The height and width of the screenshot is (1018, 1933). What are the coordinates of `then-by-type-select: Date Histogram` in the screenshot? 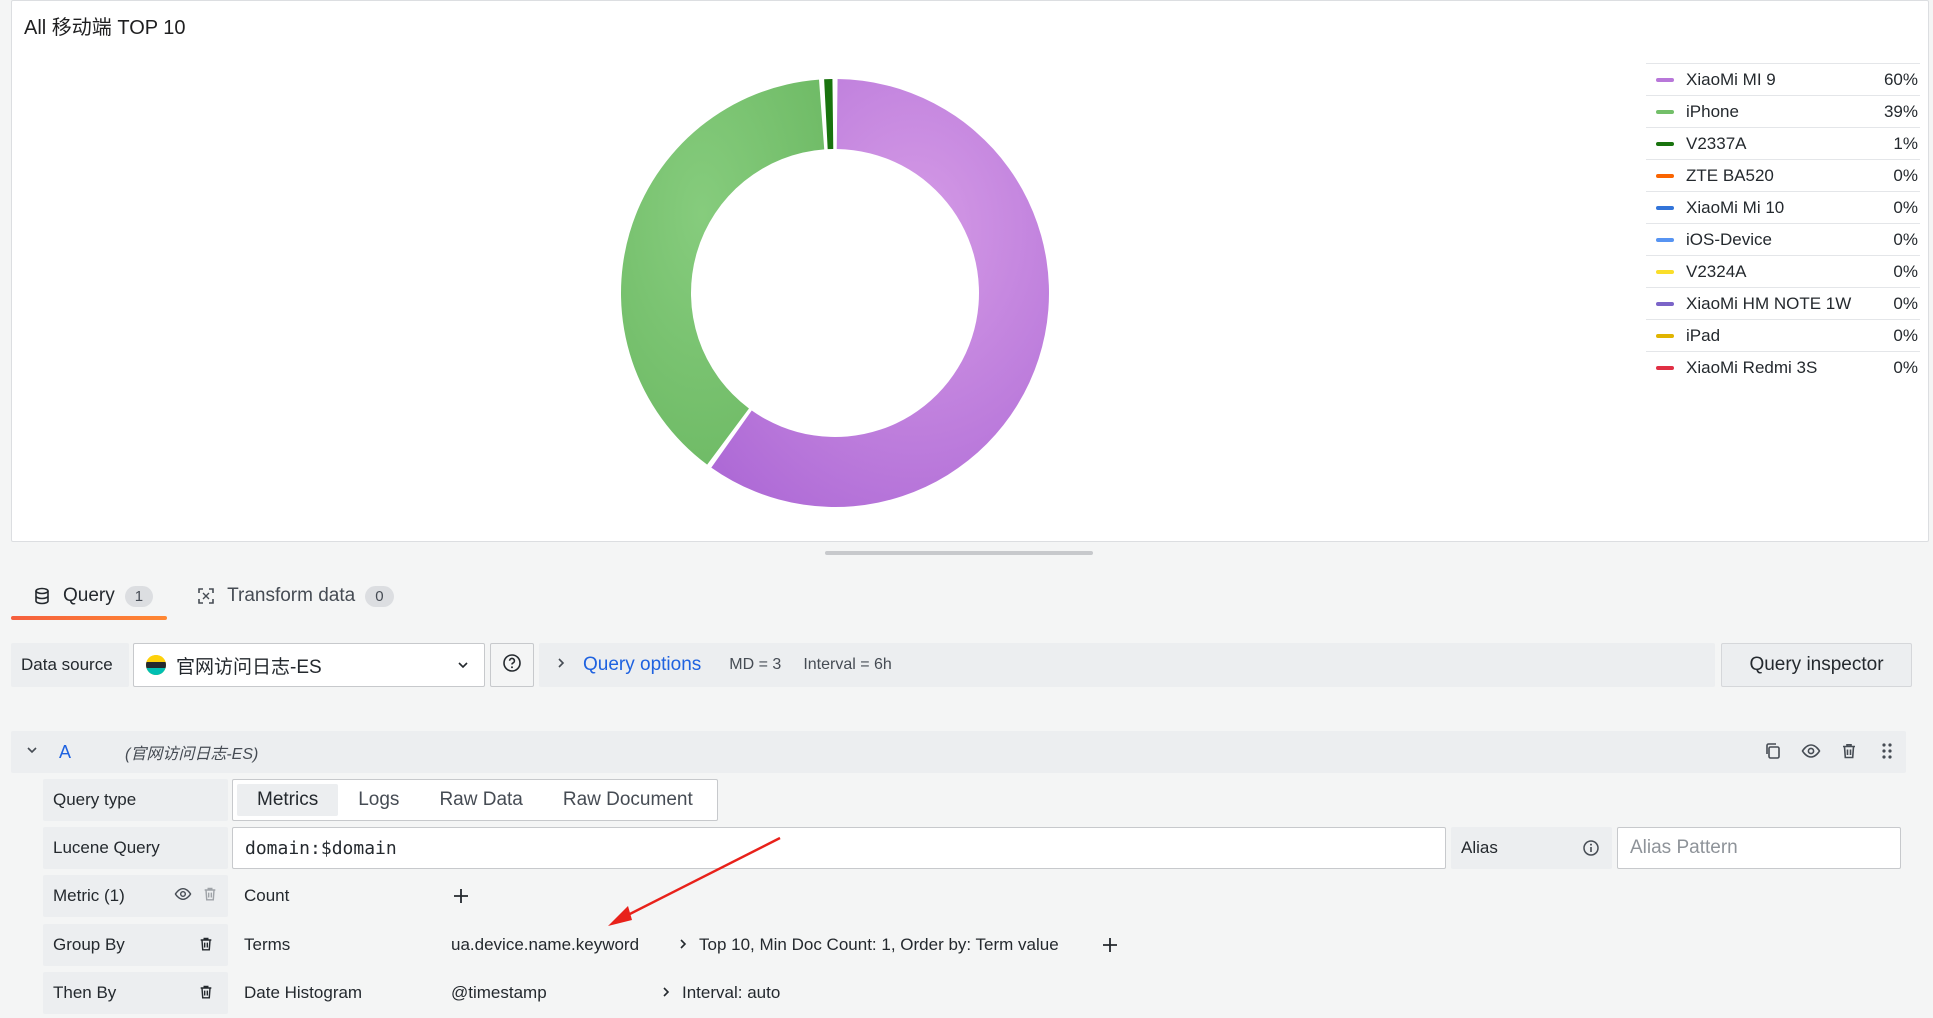 It's located at (332, 993).